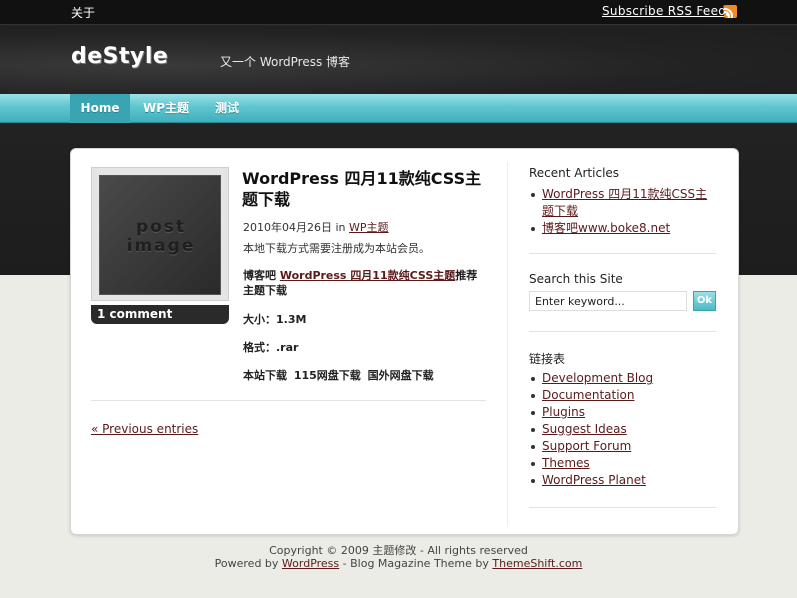 The image size is (797, 598). I want to click on search-input, so click(608, 301).